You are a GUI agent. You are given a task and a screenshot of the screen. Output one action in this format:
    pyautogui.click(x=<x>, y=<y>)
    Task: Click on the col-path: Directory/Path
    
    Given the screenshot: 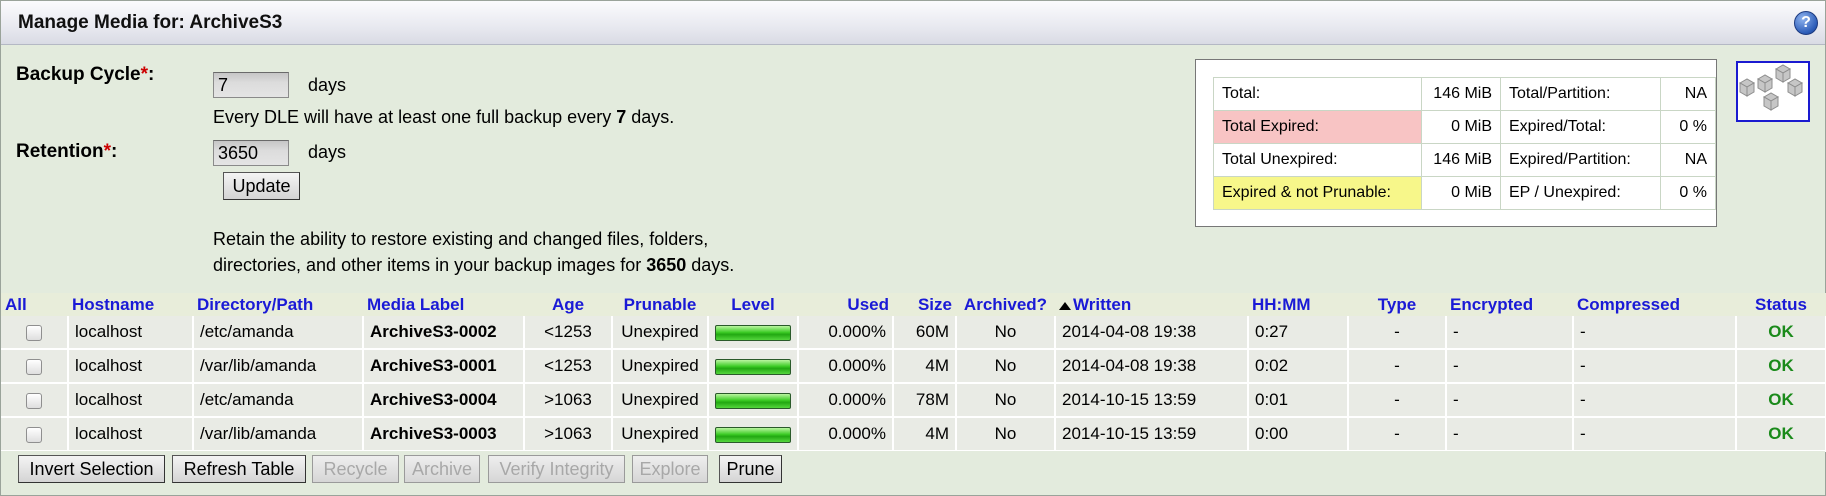 What is the action you would take?
    pyautogui.click(x=278, y=304)
    